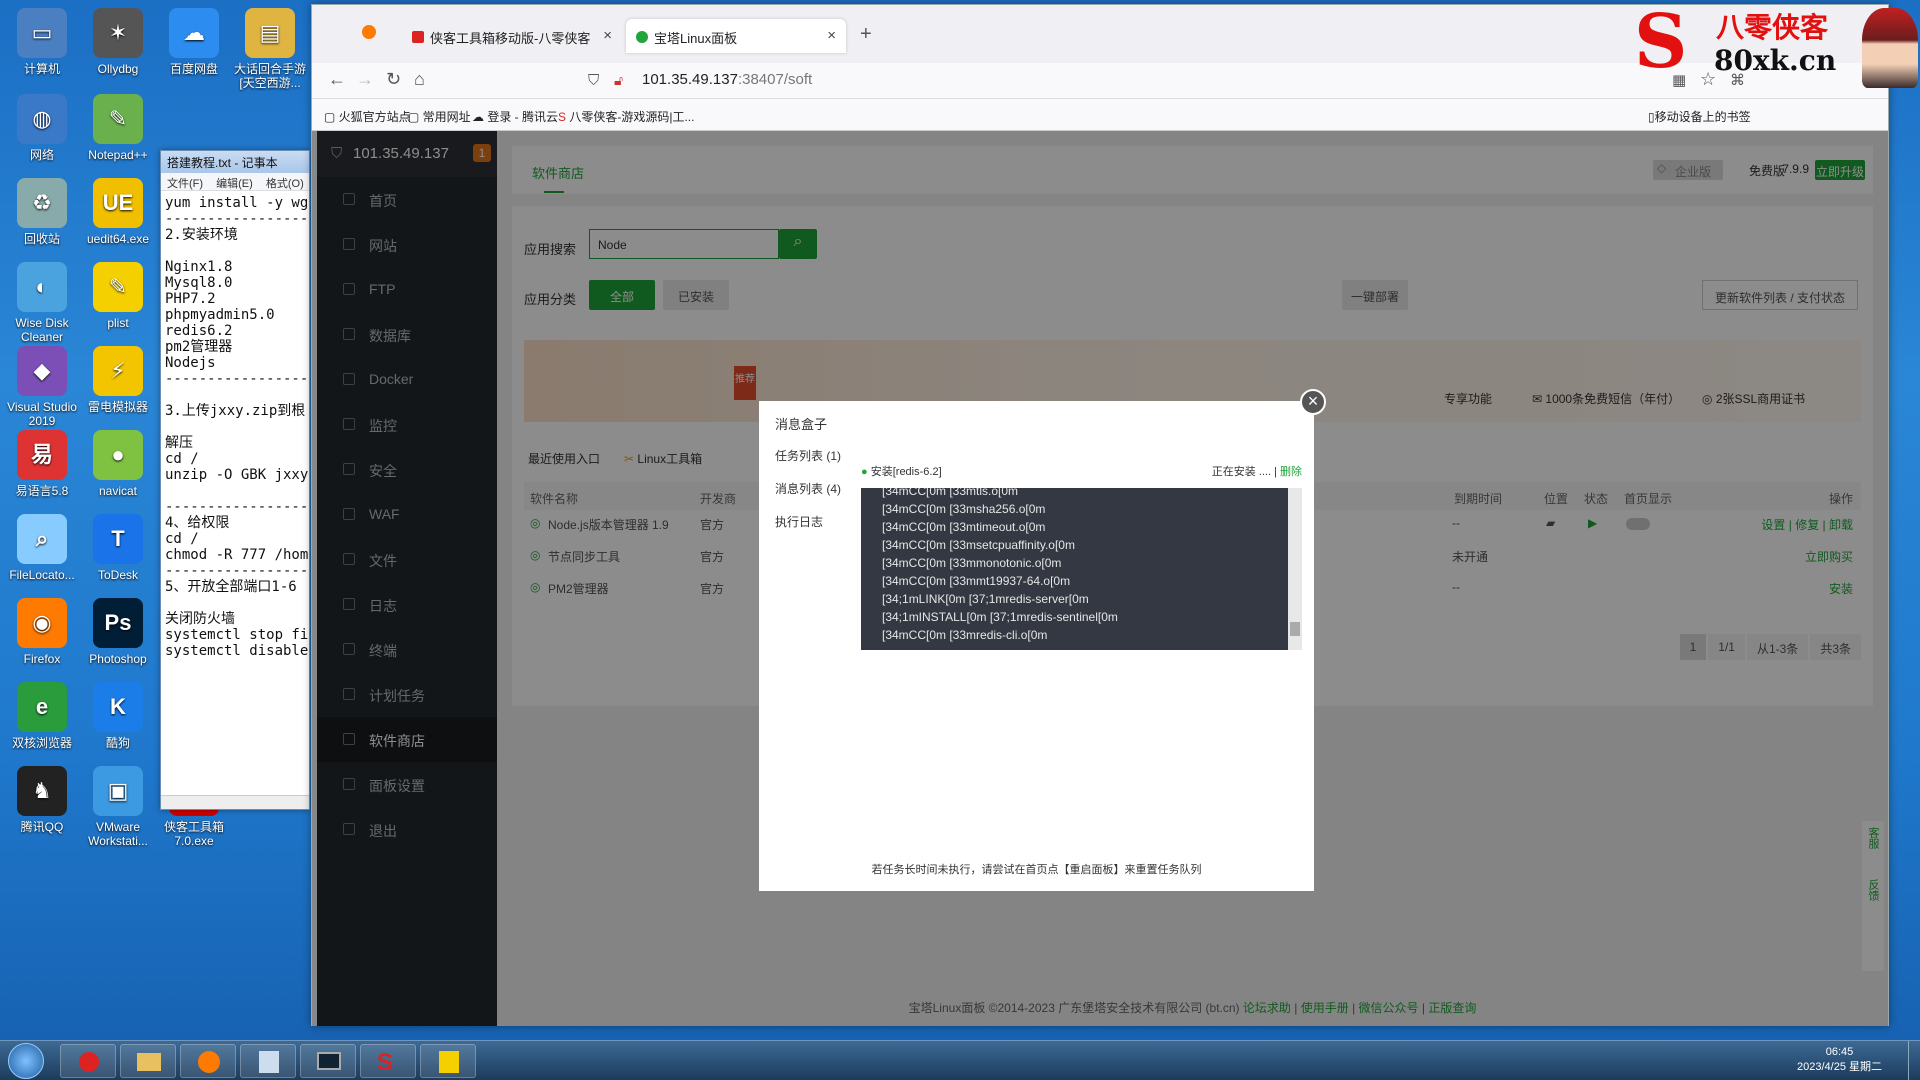 Image resolution: width=1920 pixels, height=1080 pixels. I want to click on log-line: [34mCC[0m [33msha256.o[0m, so click(964, 509).